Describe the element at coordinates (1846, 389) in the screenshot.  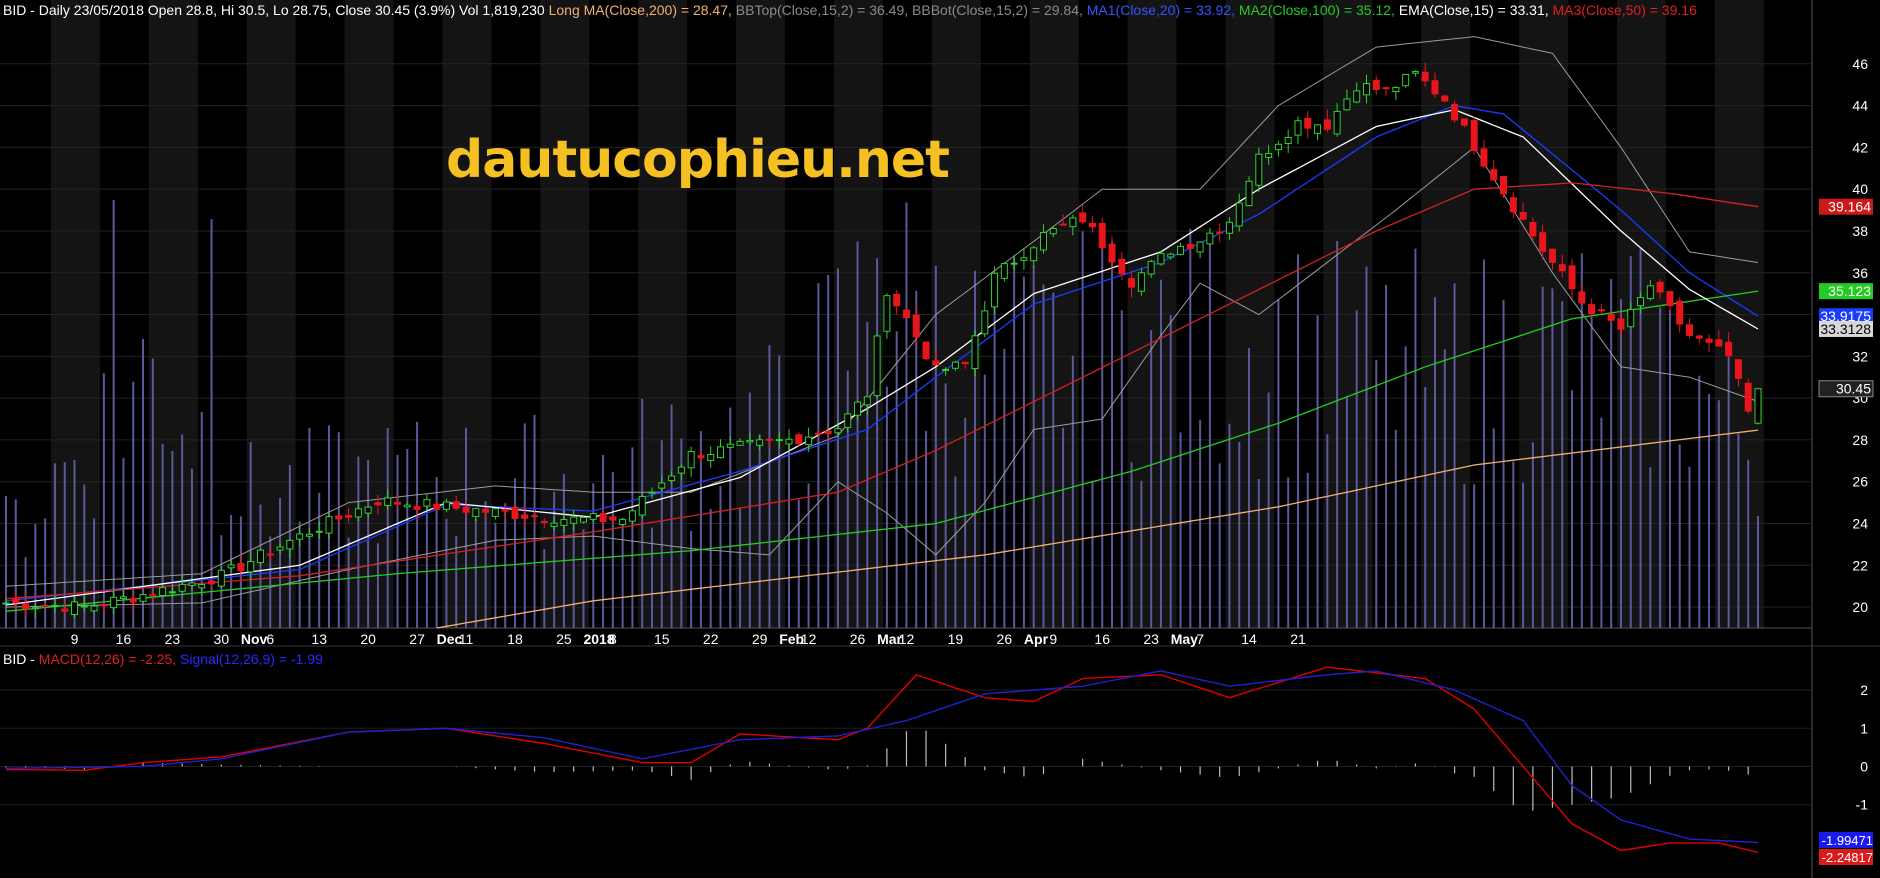
I see `value-badge: 30.45` at that location.